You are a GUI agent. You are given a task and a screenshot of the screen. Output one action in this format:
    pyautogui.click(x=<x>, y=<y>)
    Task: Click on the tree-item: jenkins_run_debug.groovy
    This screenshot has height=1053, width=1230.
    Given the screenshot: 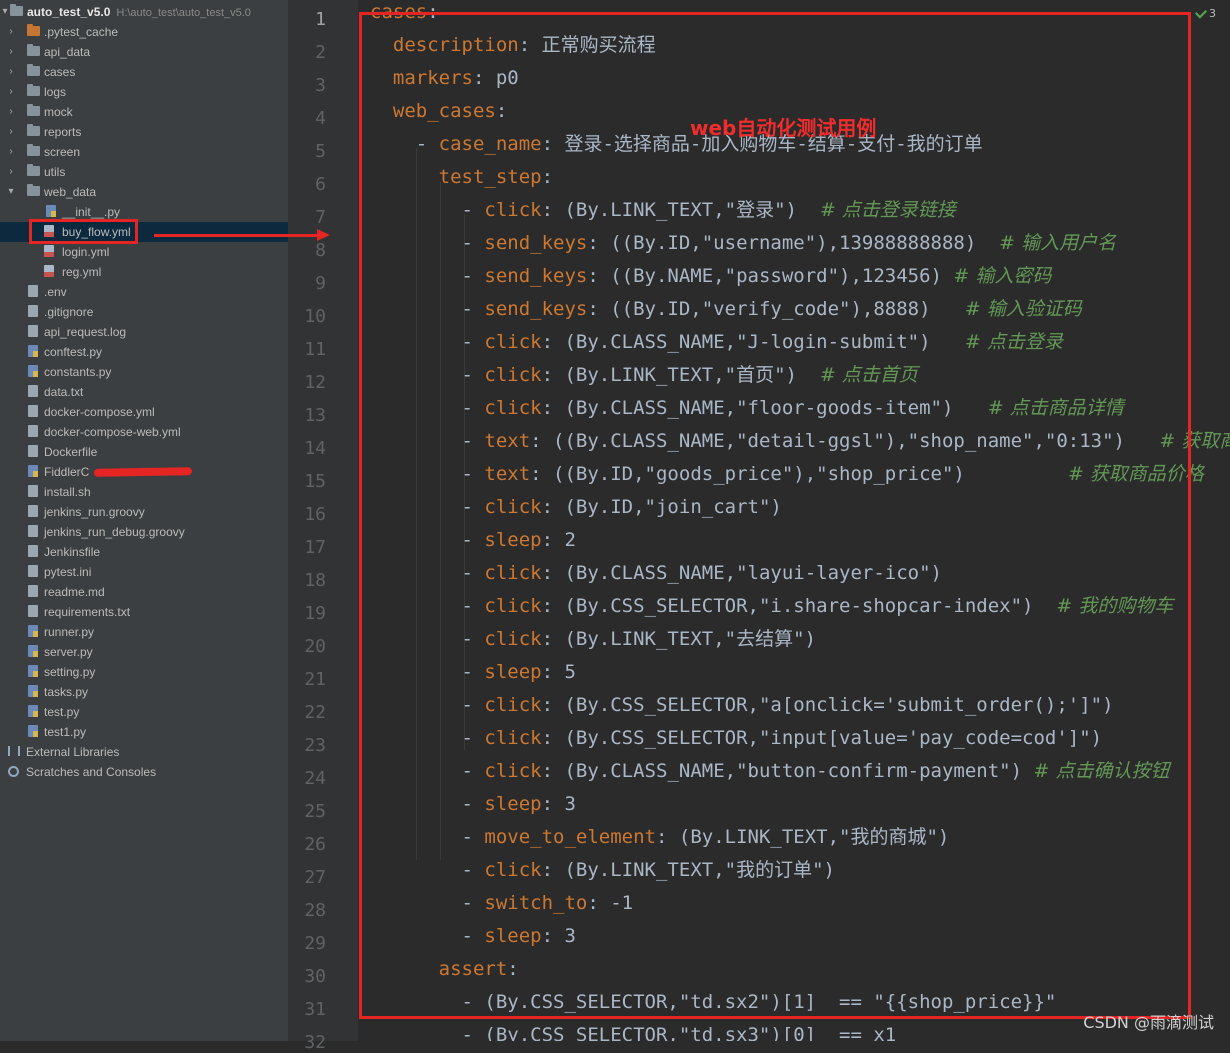 What is the action you would take?
    pyautogui.click(x=144, y=532)
    